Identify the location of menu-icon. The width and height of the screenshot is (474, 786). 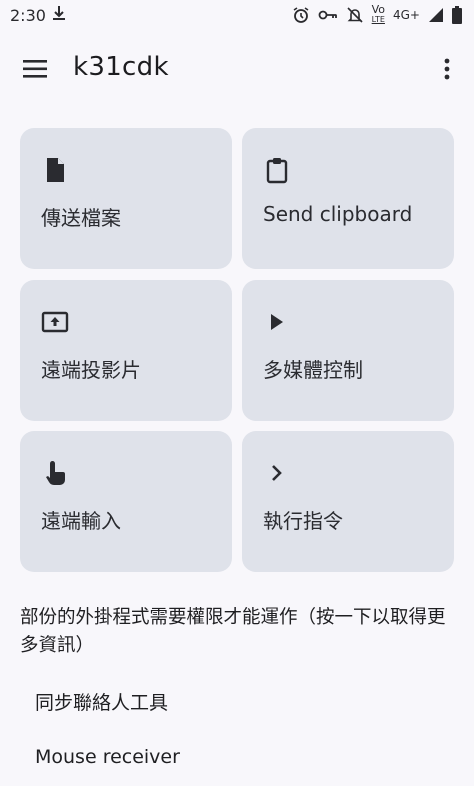
(35, 69).